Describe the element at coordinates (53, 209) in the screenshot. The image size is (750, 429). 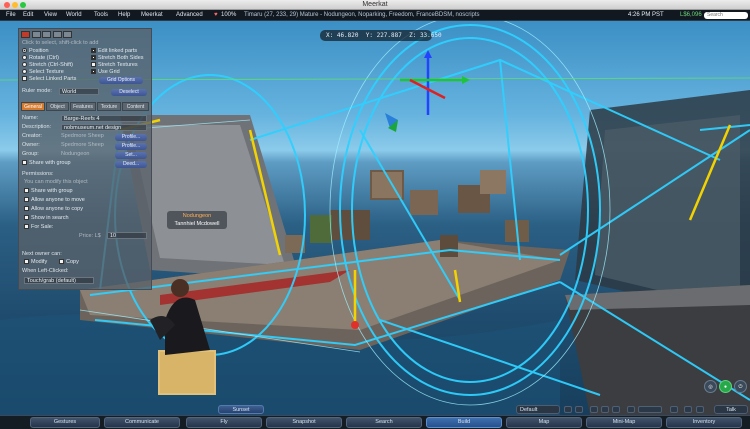
I see `perm-anyone-copy: Allow anyone to copy` at that location.